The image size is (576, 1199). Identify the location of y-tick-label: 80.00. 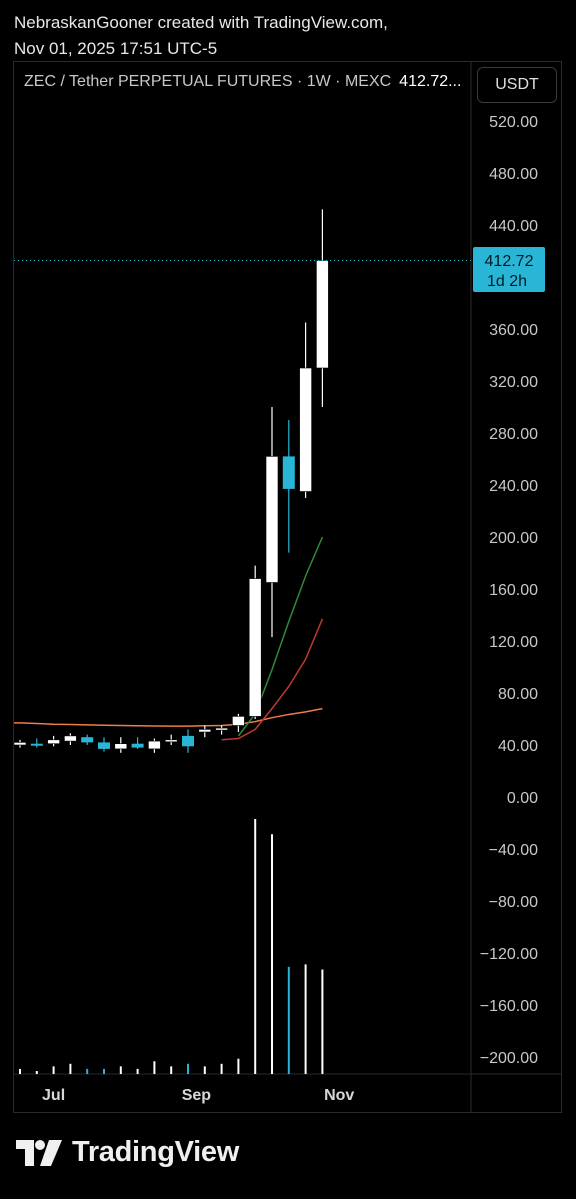
(518, 694).